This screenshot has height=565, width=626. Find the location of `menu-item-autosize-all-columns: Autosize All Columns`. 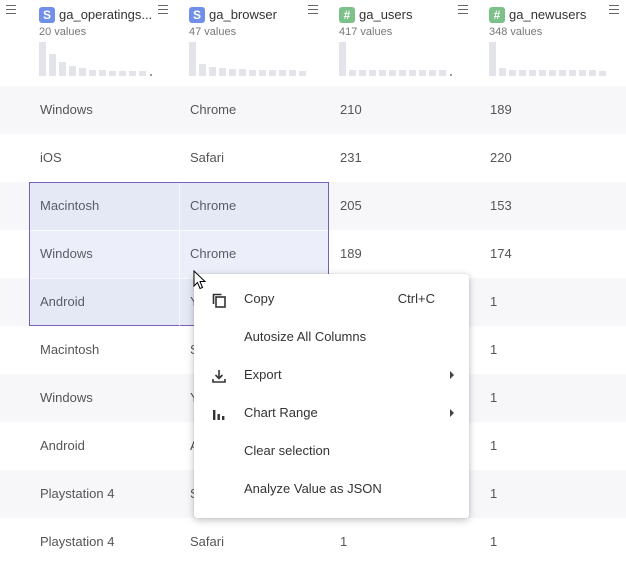

menu-item-autosize-all-columns: Autosize All Columns is located at coordinates (331, 337).